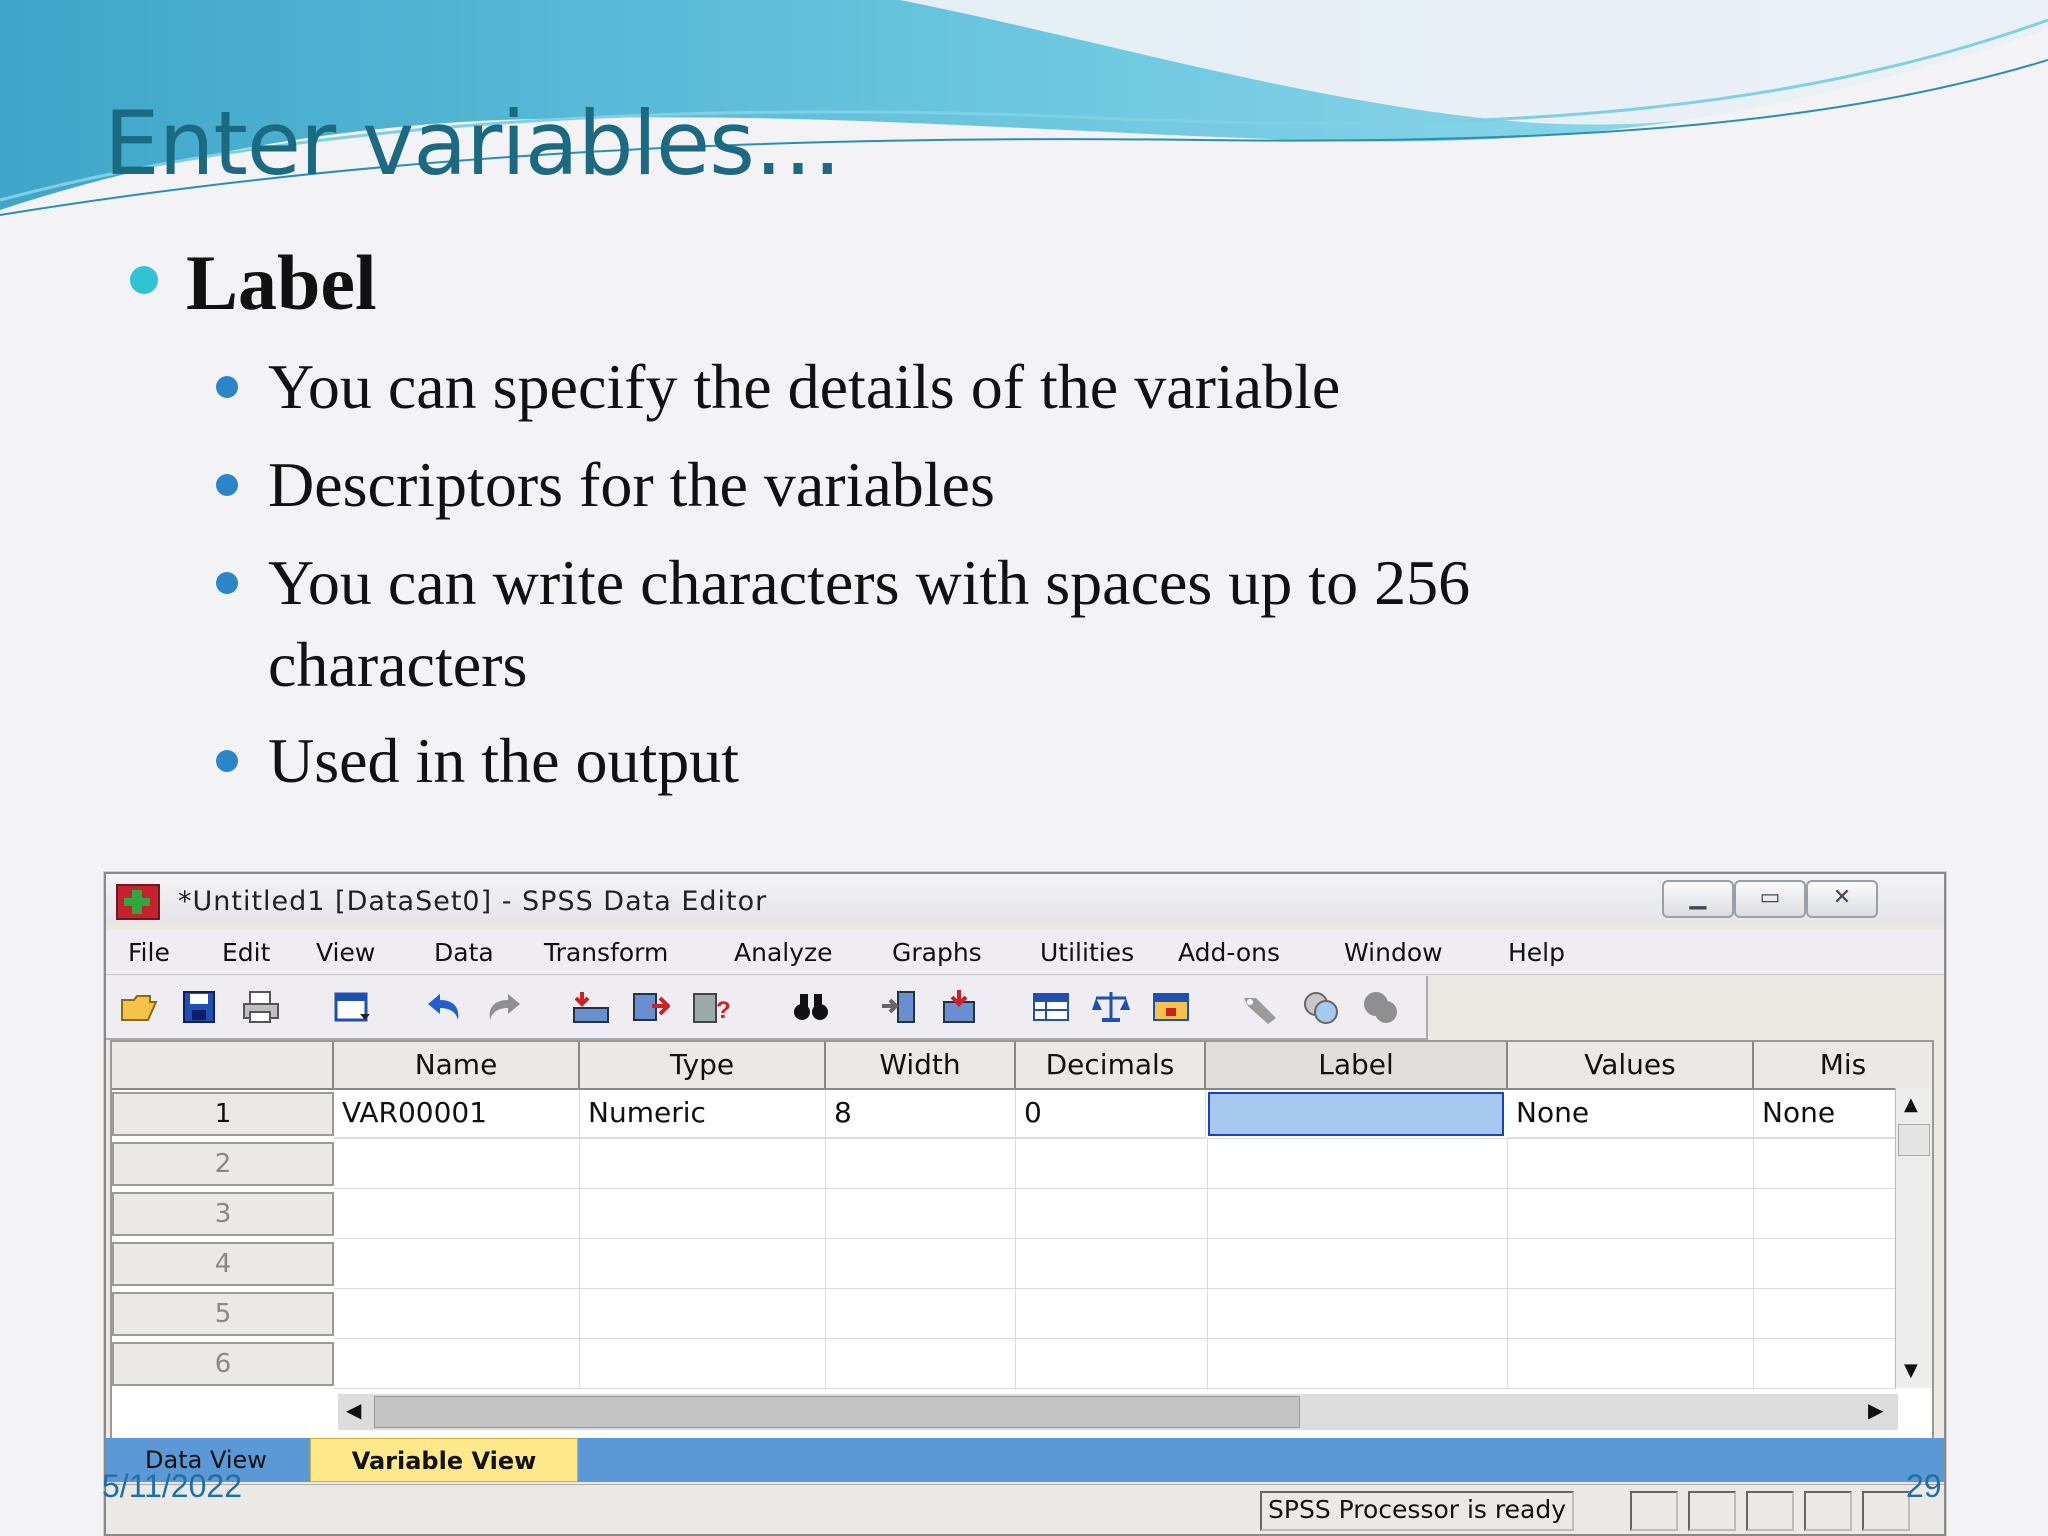 The image size is (2048, 1536). What do you see at coordinates (1357, 1066) in the screenshot?
I see `column-header-label: Label` at bounding box center [1357, 1066].